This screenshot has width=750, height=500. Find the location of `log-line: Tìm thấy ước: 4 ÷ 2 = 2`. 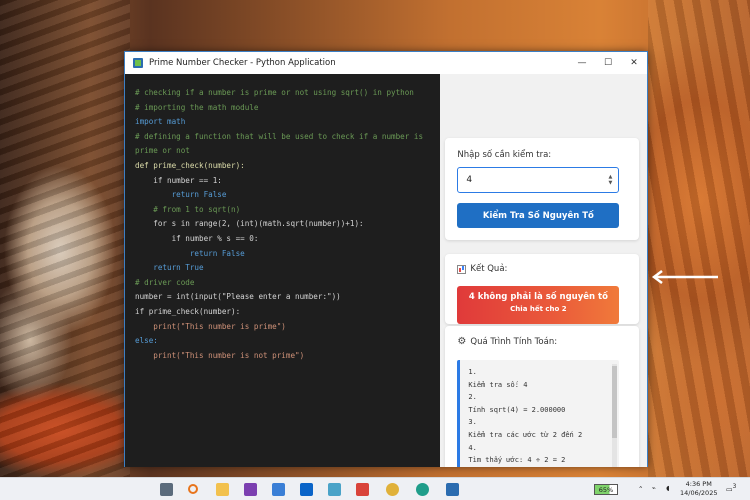

log-line: Tìm thấy ước: 4 ÷ 2 = 2 is located at coordinates (517, 460).